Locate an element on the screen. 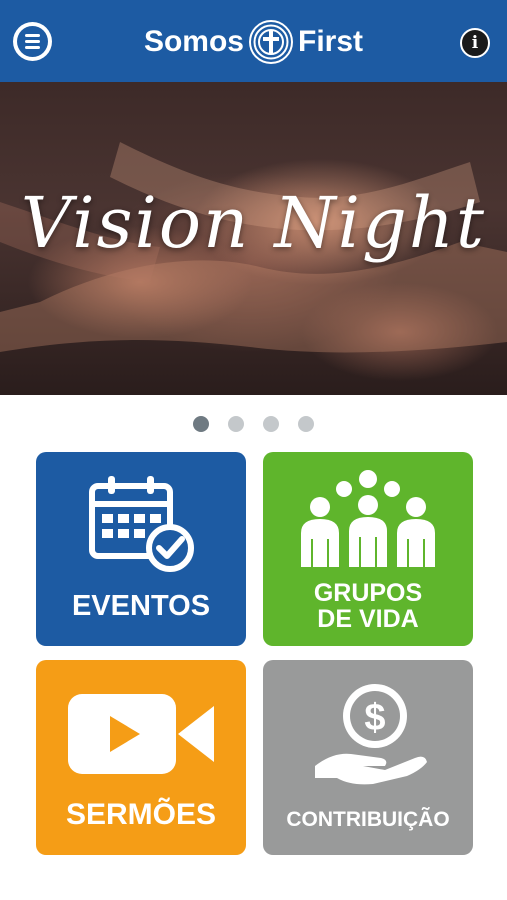 The image size is (507, 900). top-app-bar: Somos First i is located at coordinates (253, 41).